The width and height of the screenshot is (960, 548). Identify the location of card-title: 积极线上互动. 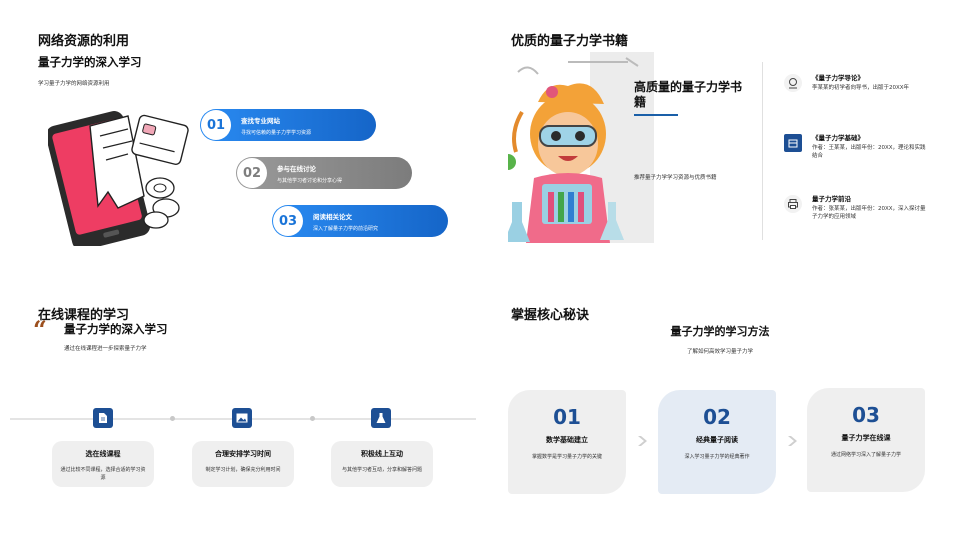
(382, 454).